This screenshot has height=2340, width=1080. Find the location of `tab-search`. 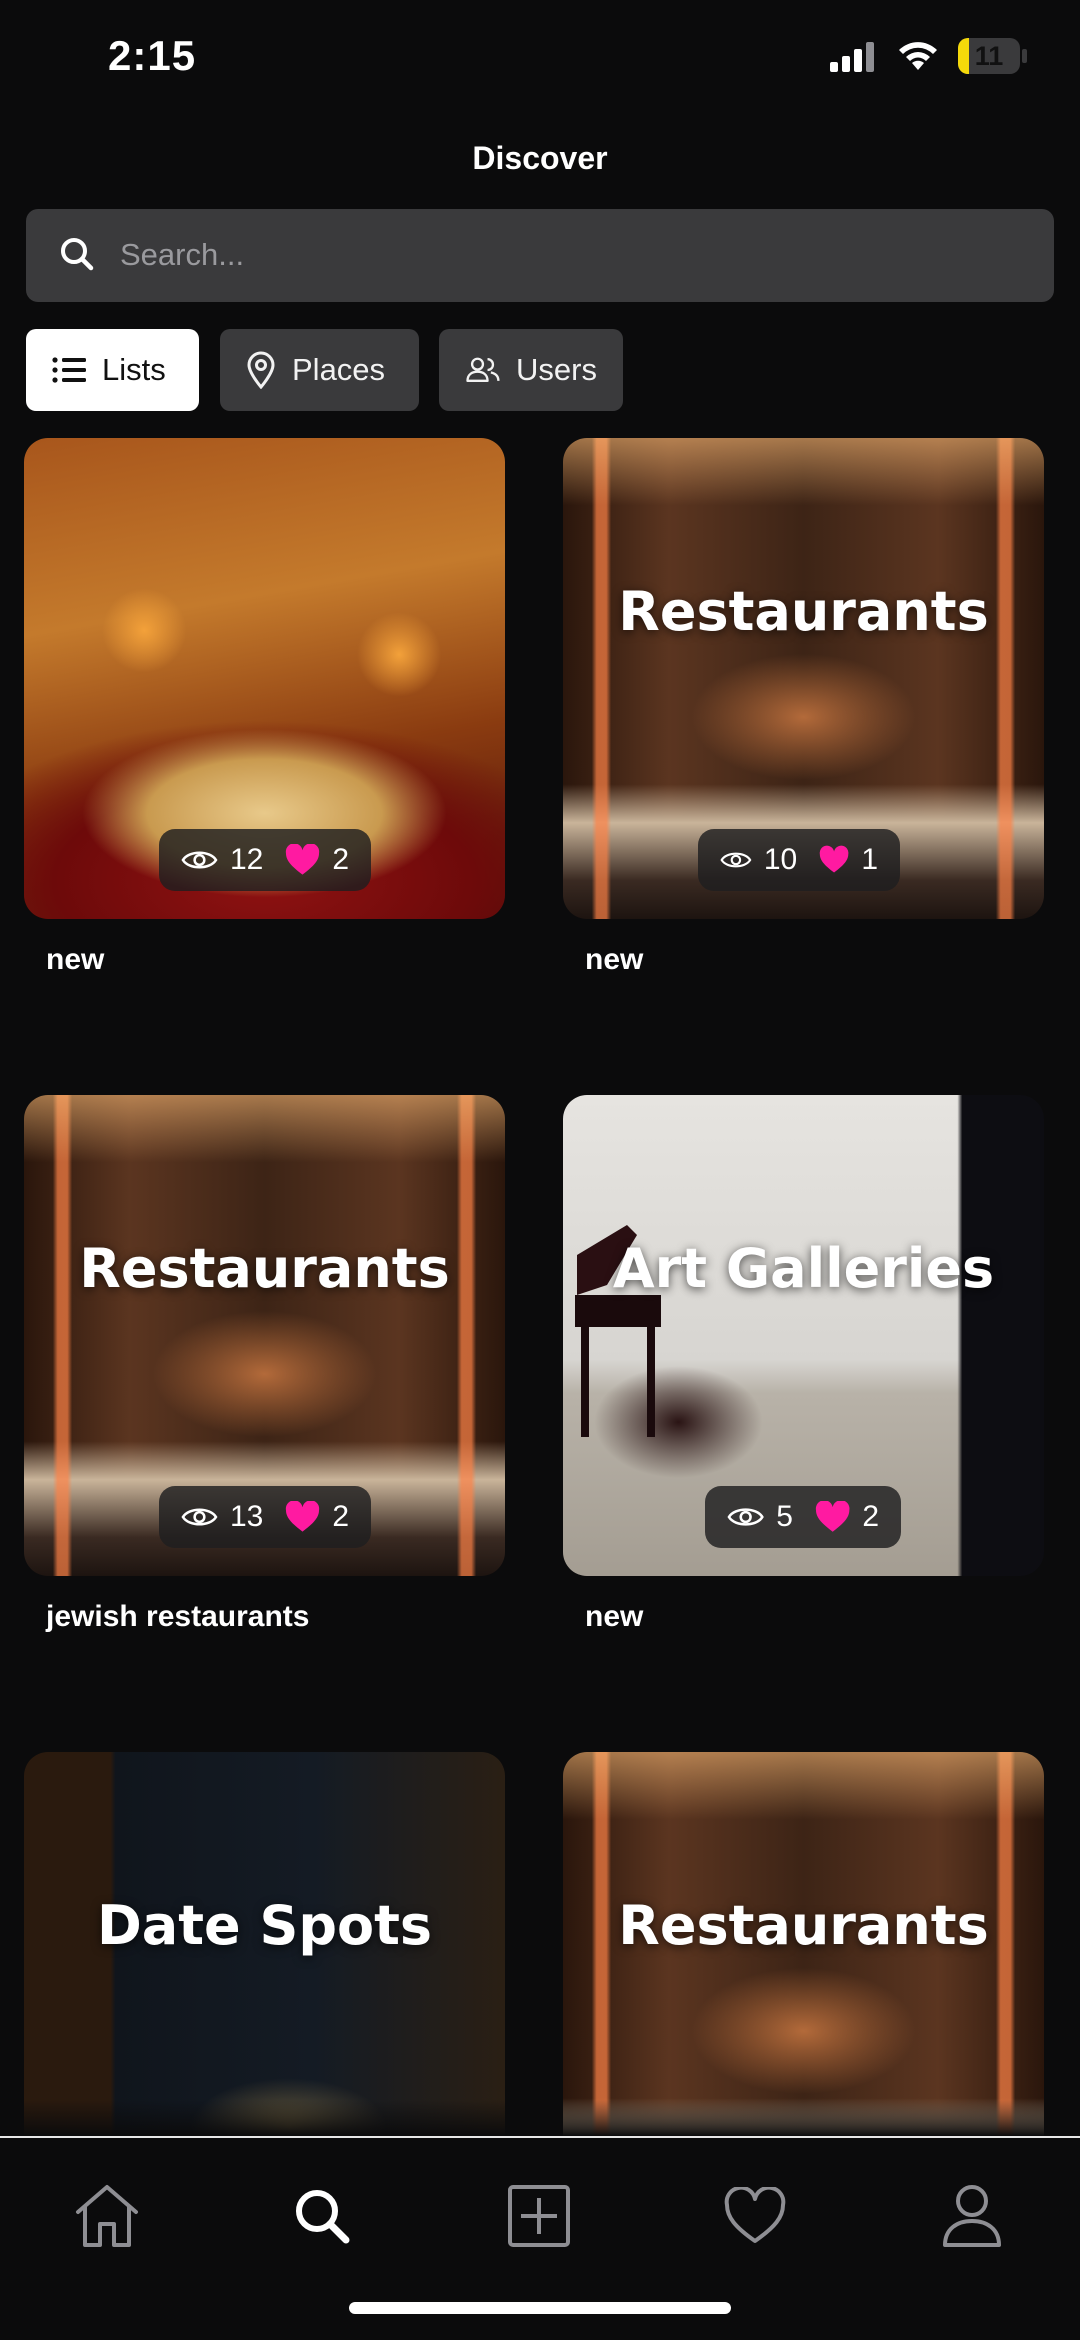

tab-search is located at coordinates (322, 2216).